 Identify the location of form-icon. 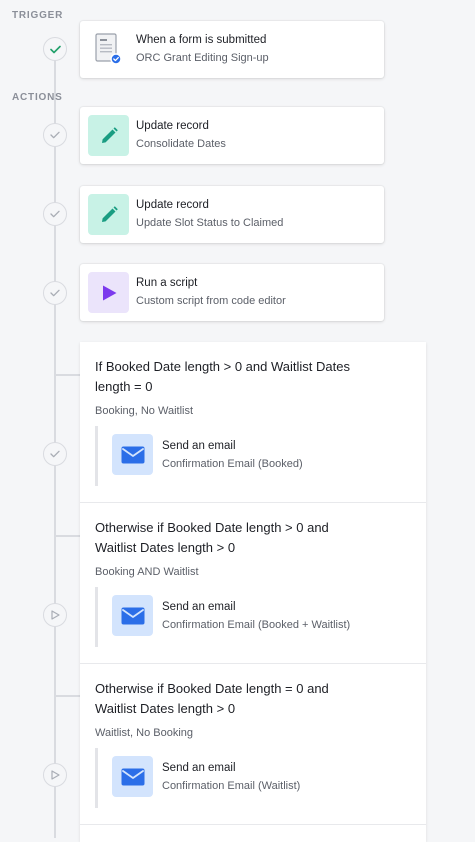
(108, 49).